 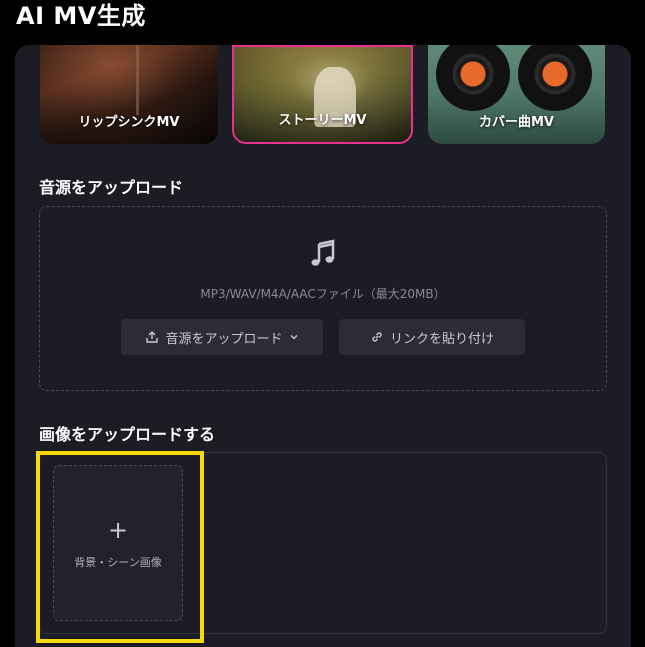 I want to click on upload-audio-label: 音源をアップロード, so click(x=224, y=339).